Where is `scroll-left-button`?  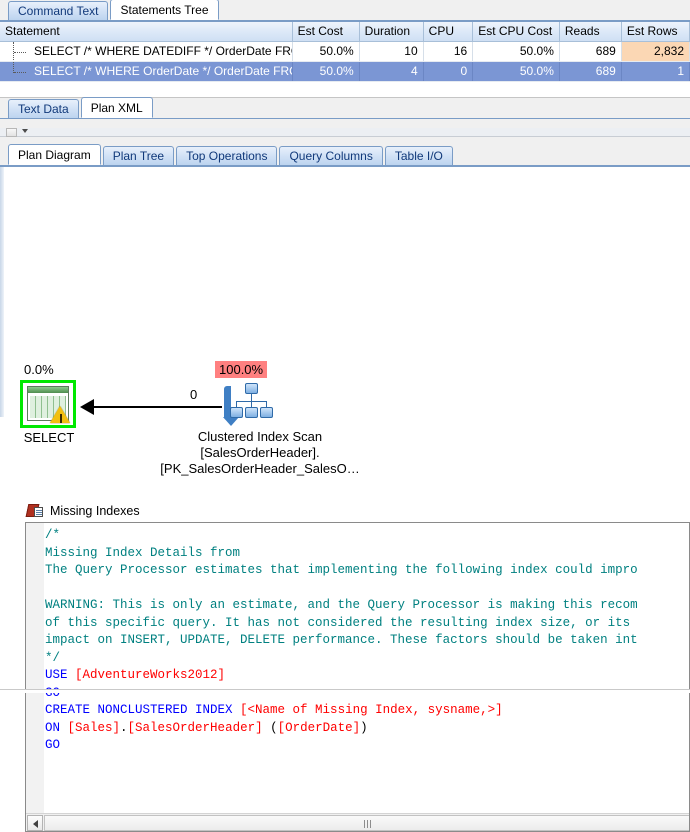
scroll-left-button is located at coordinates (35, 822).